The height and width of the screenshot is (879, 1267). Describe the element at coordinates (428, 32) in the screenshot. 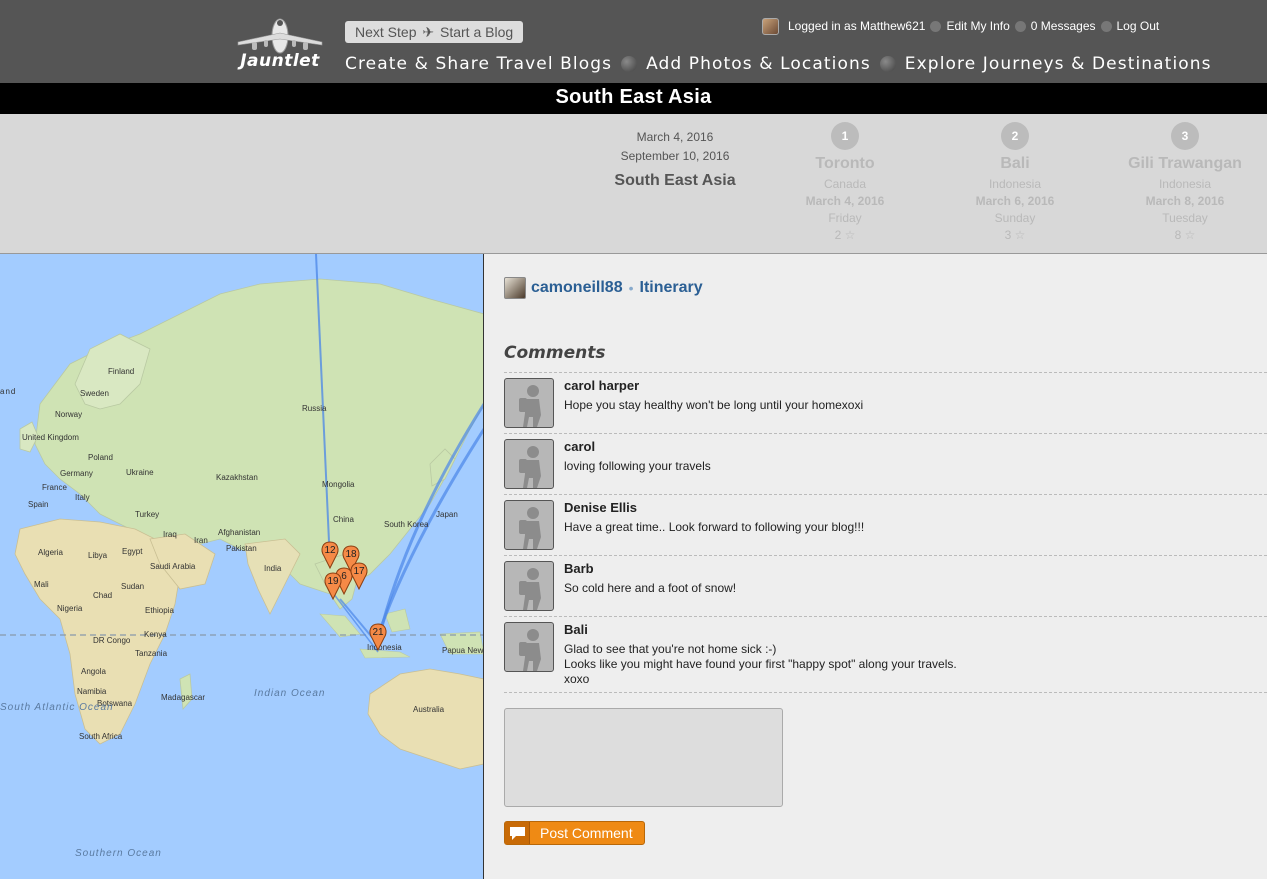

I see `plane-icon: ✈` at that location.